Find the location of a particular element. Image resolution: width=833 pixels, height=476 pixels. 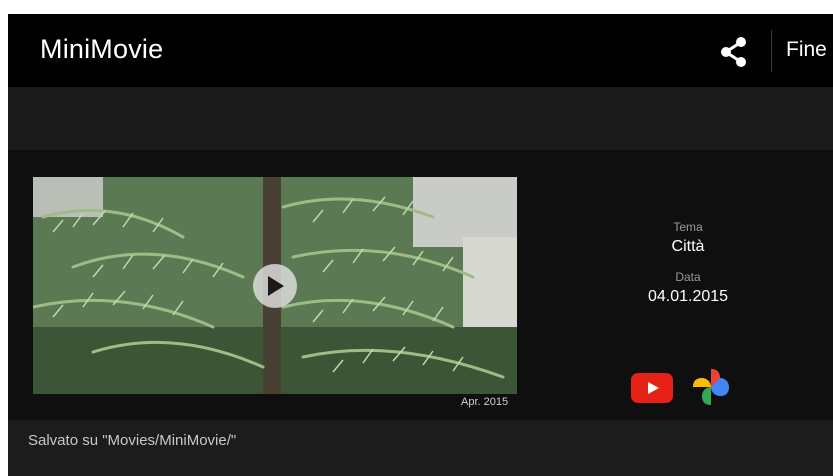

video-date-caption: Apr. 2015 is located at coordinates (485, 402).